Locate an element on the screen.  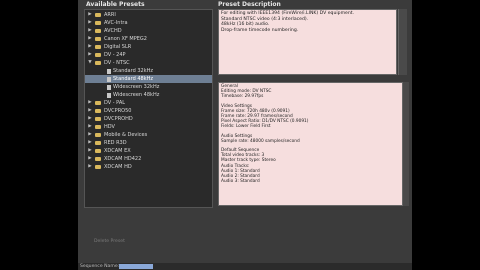
sequence-name-input is located at coordinates (136, 266).